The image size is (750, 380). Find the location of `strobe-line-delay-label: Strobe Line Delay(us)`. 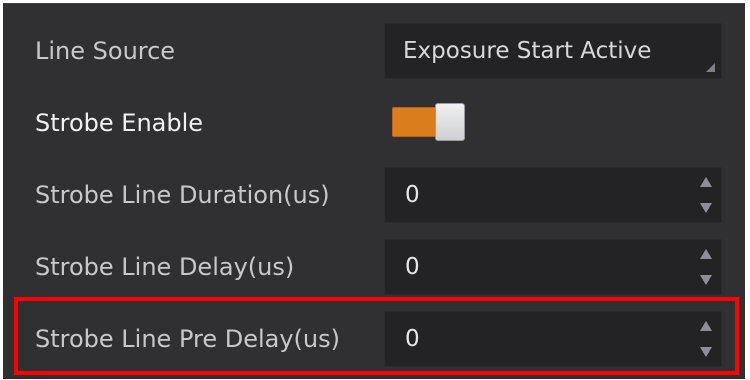

strobe-line-delay-label: Strobe Line Delay(us) is located at coordinates (165, 267).